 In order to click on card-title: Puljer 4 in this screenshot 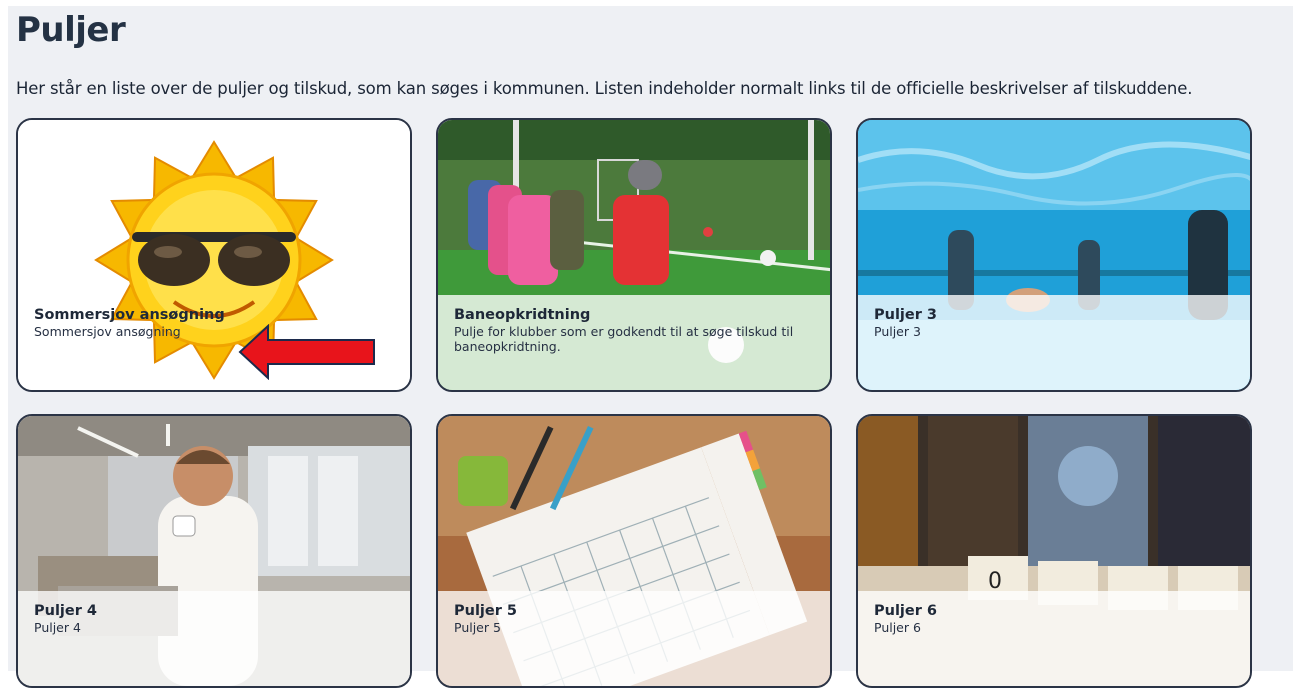, I will do `click(66, 611)`.